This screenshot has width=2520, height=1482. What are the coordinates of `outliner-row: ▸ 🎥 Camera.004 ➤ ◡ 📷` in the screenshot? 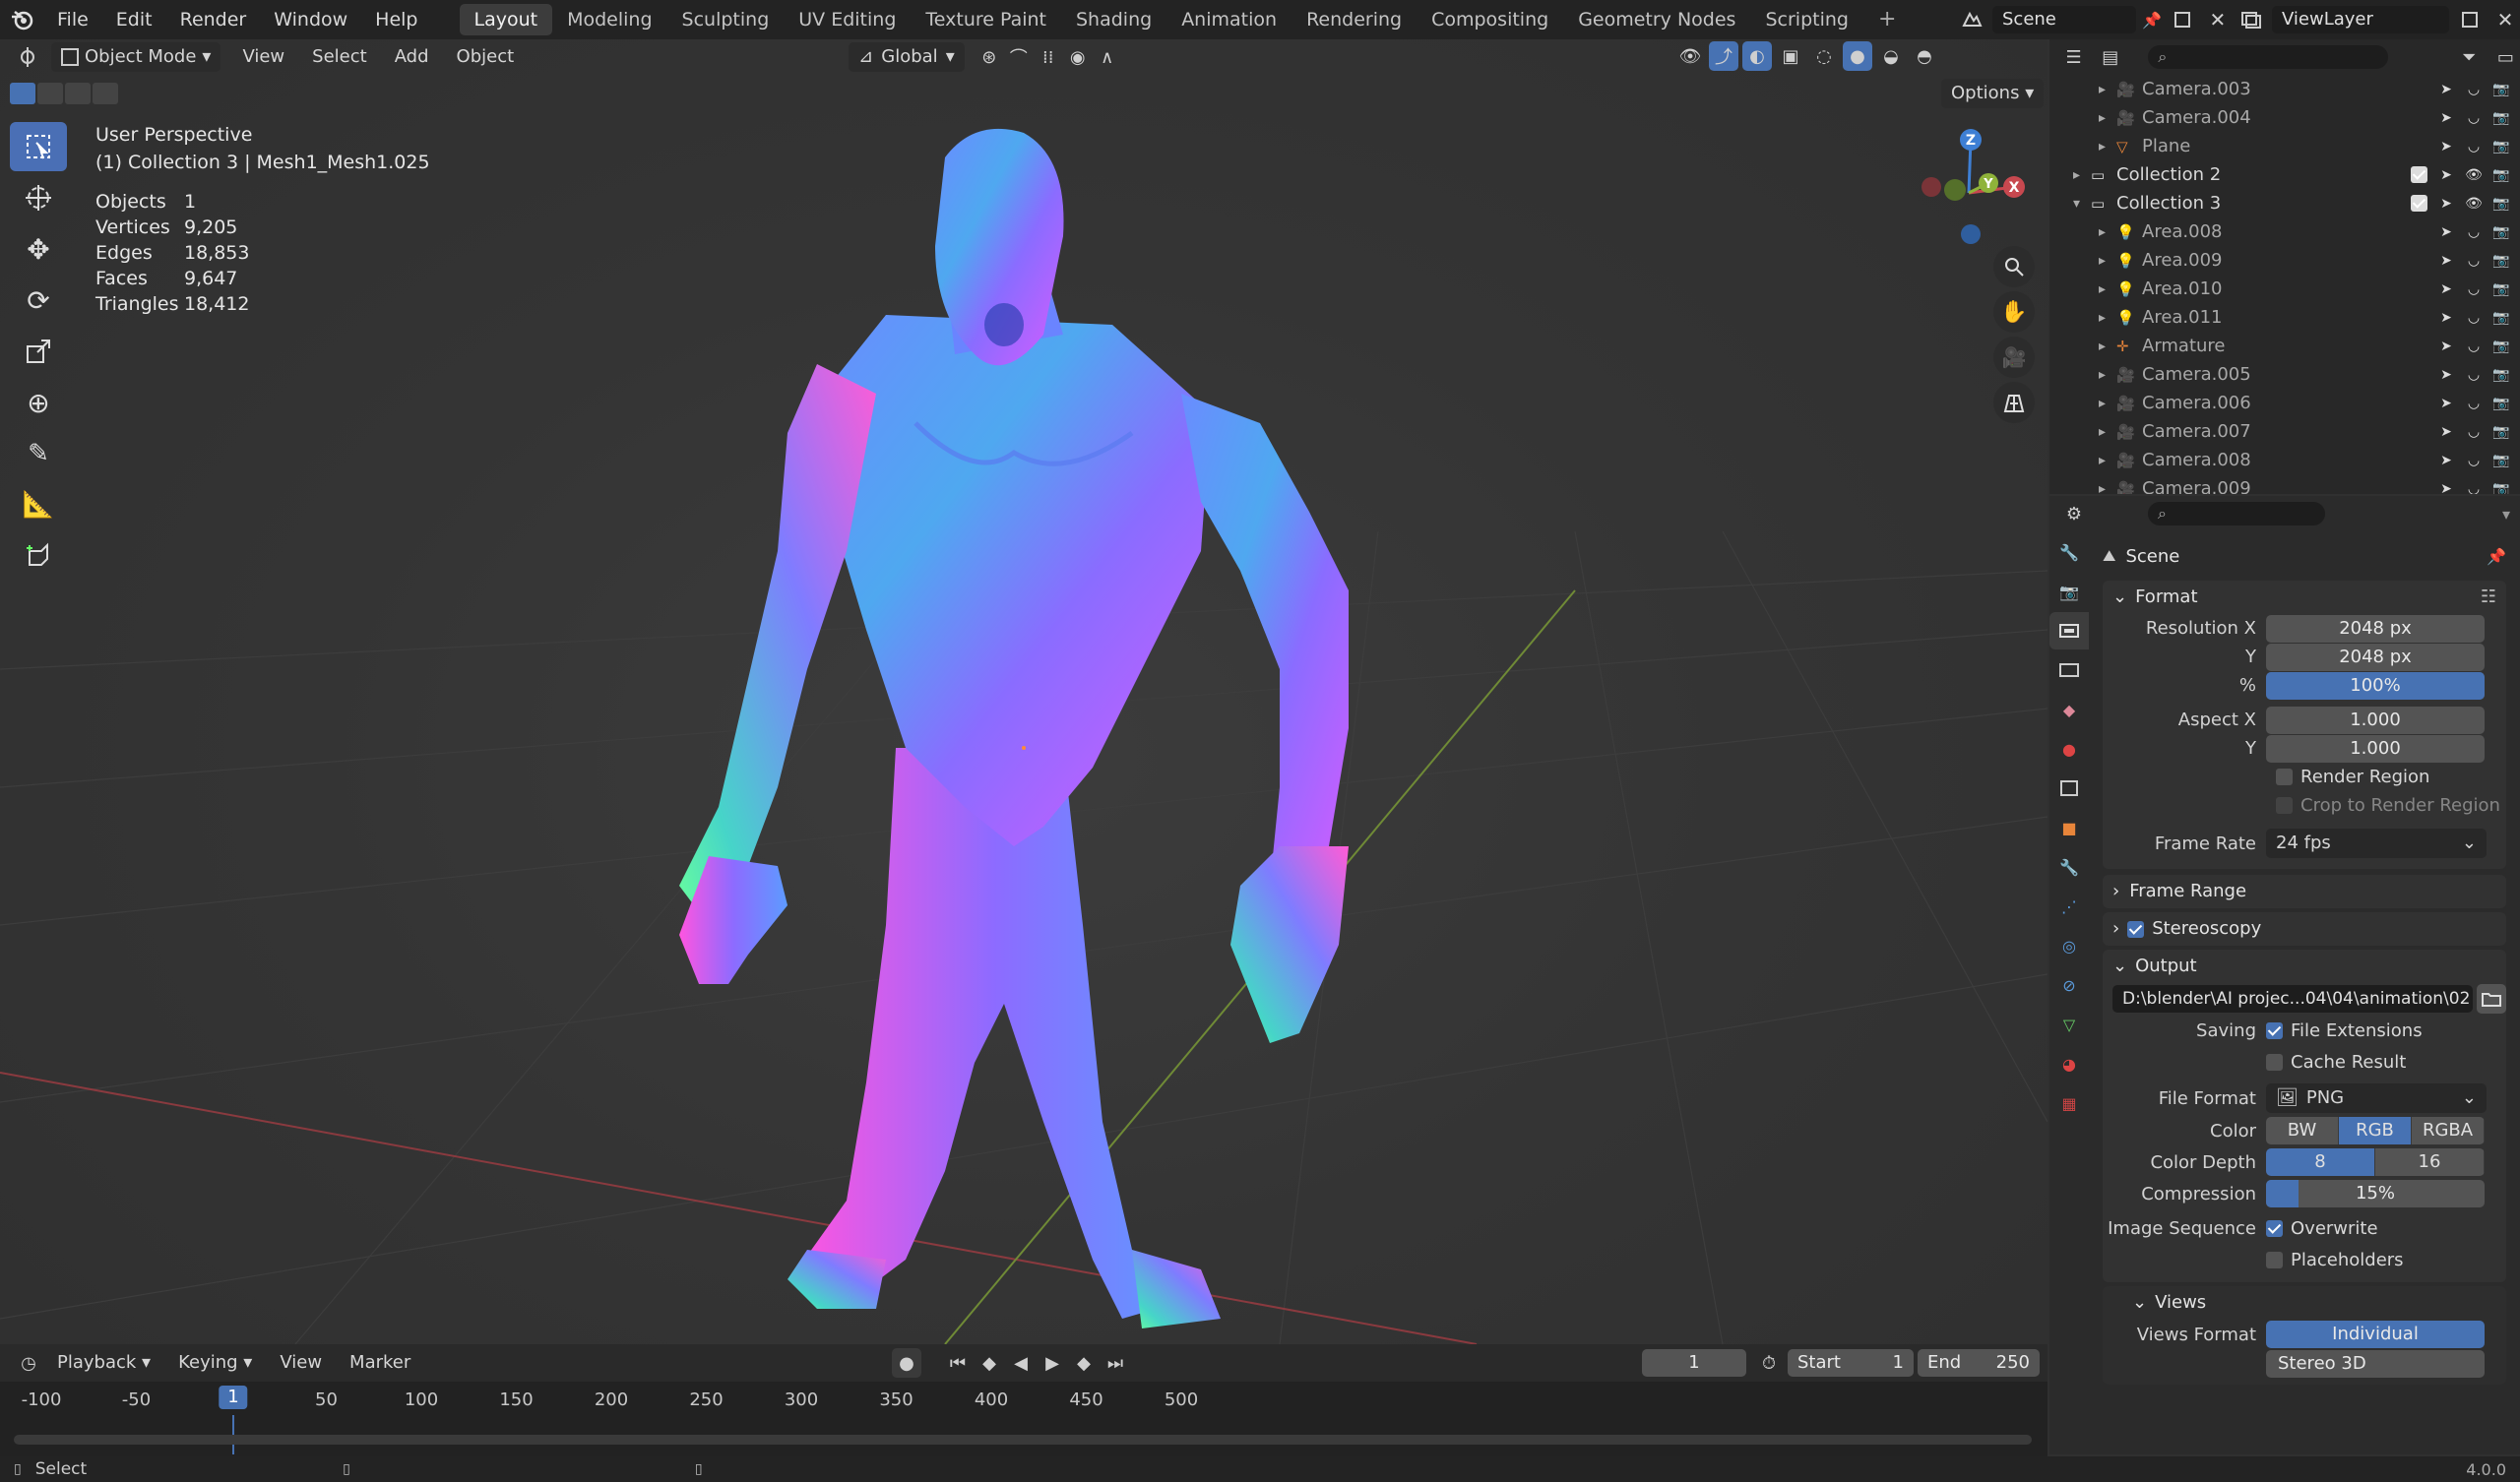 It's located at (2284, 117).